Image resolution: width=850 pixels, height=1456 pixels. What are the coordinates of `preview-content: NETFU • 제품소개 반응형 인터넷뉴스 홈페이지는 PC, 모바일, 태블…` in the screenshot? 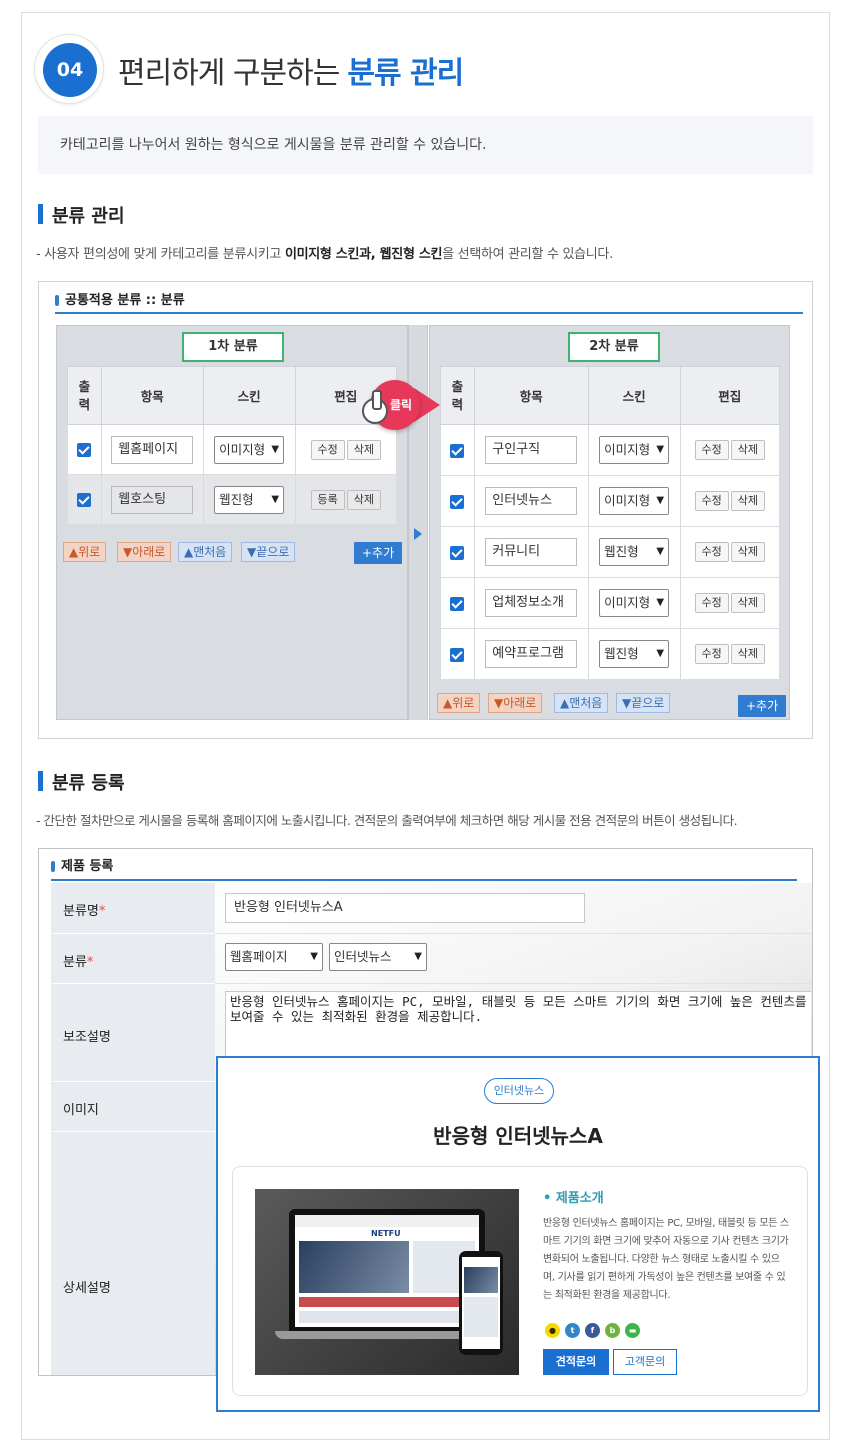 It's located at (520, 1281).